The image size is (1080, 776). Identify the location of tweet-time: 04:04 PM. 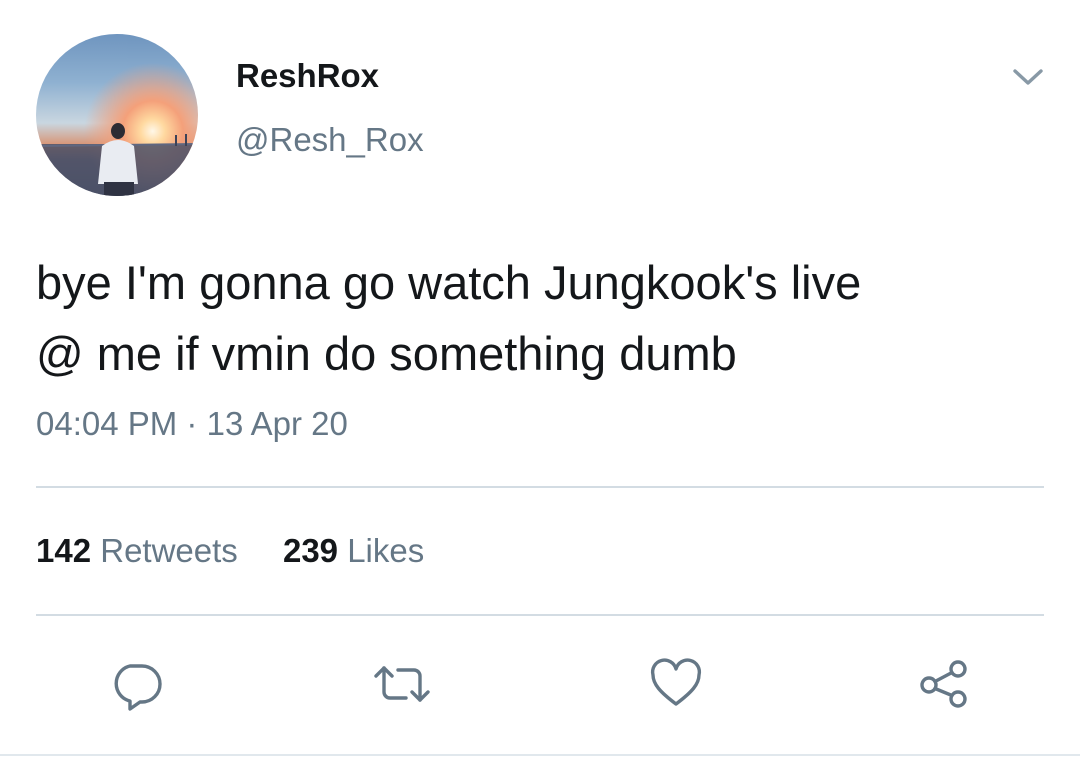
(107, 423).